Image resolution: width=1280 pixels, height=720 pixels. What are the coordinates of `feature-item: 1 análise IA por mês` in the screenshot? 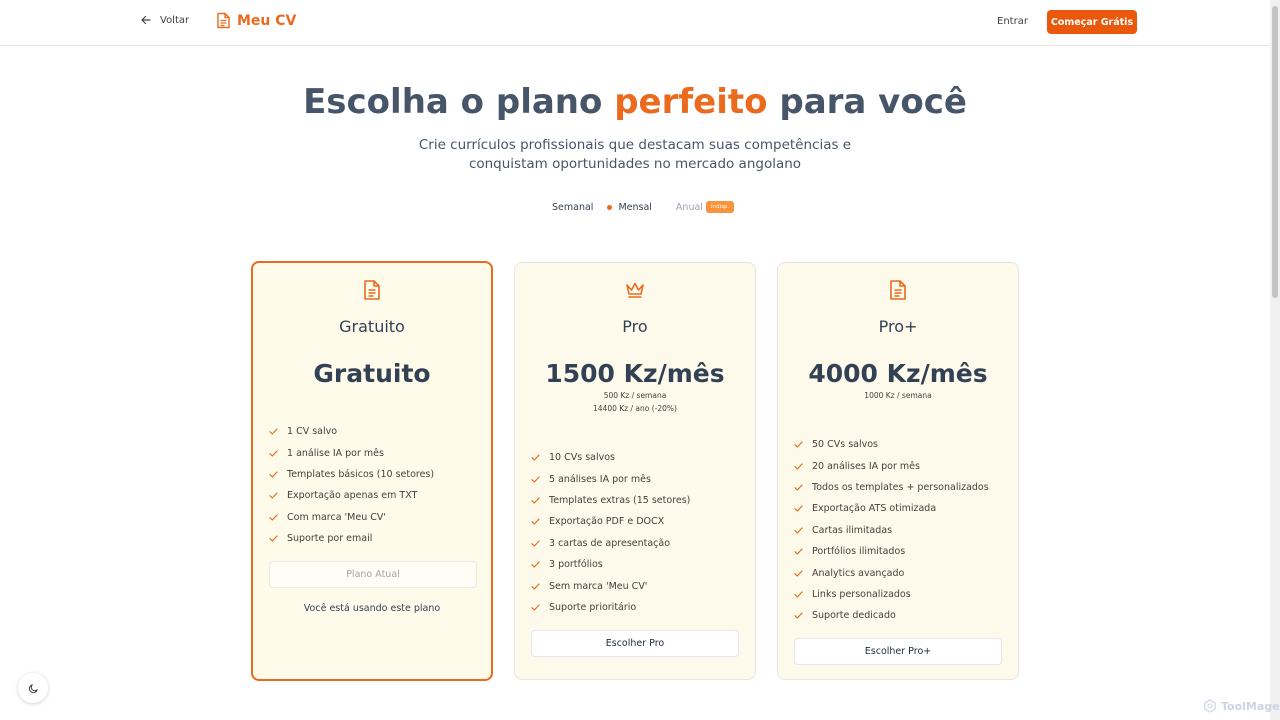 It's located at (351, 452).